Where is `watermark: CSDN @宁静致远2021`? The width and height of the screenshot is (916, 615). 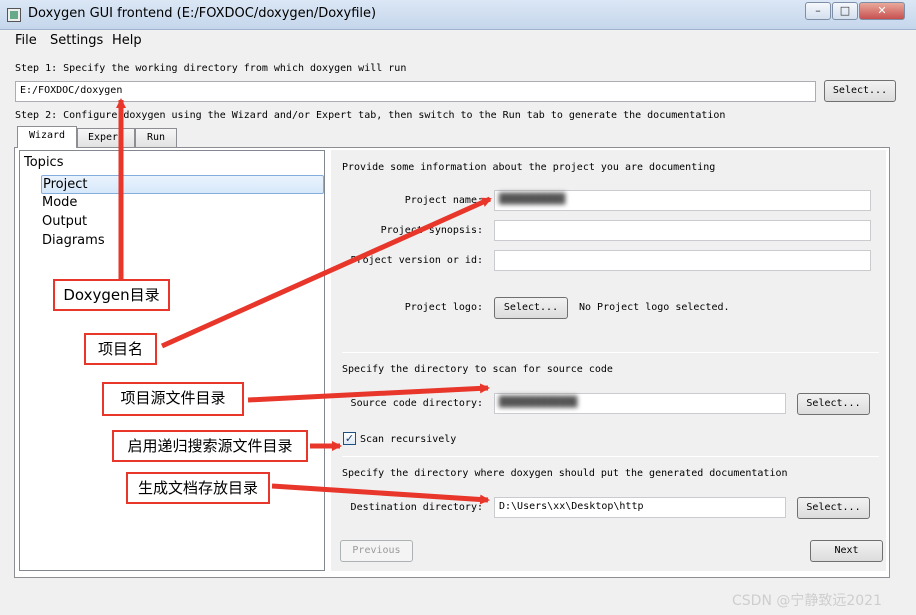 watermark: CSDN @宁静致远2021 is located at coordinates (807, 601).